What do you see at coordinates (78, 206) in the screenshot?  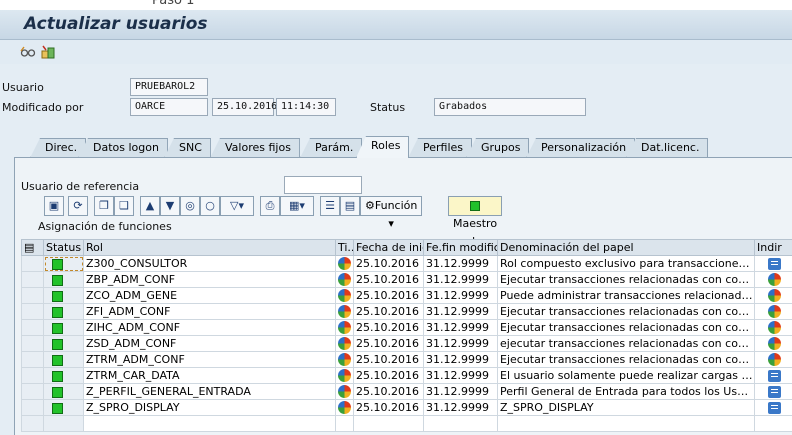 I see `refresh-icon: ⟳` at bounding box center [78, 206].